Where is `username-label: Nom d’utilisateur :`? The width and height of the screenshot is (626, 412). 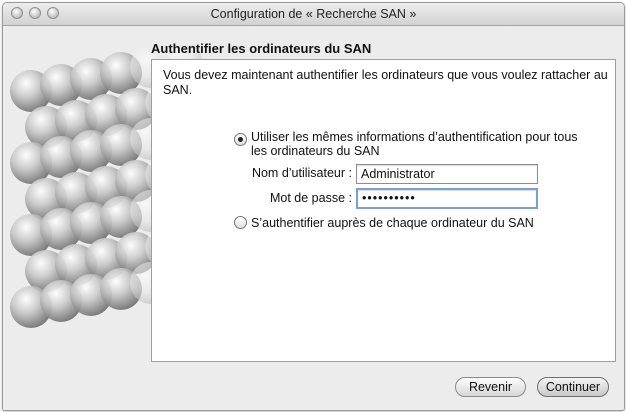 username-label: Nom d’utilisateur : is located at coordinates (301, 173).